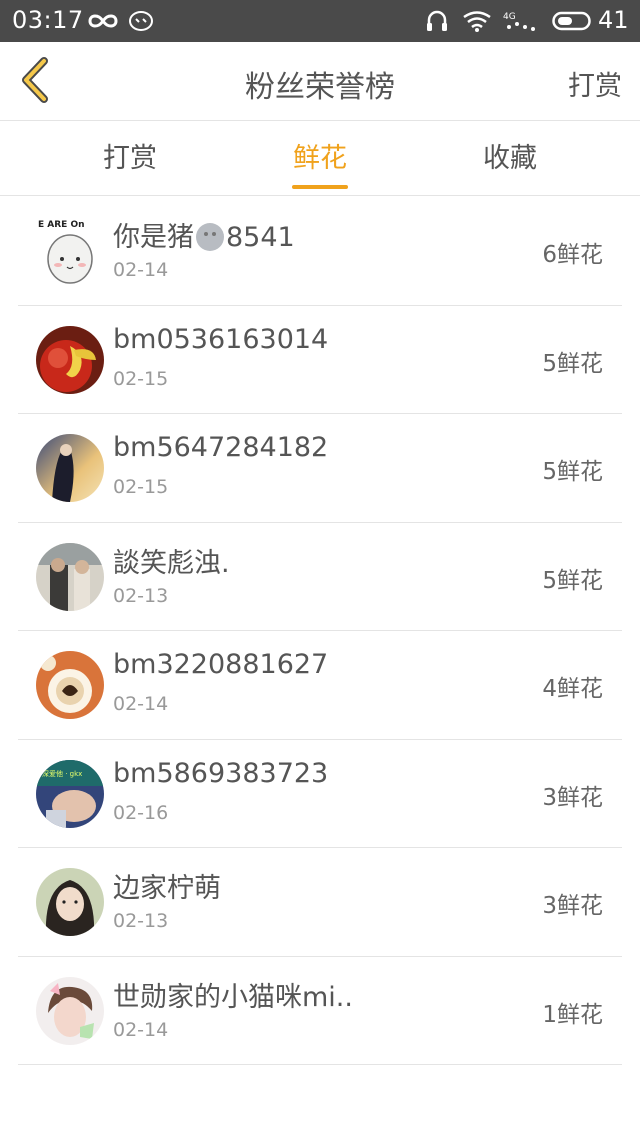  What do you see at coordinates (210, 237) in the screenshot?
I see `gray-face-emoji` at bounding box center [210, 237].